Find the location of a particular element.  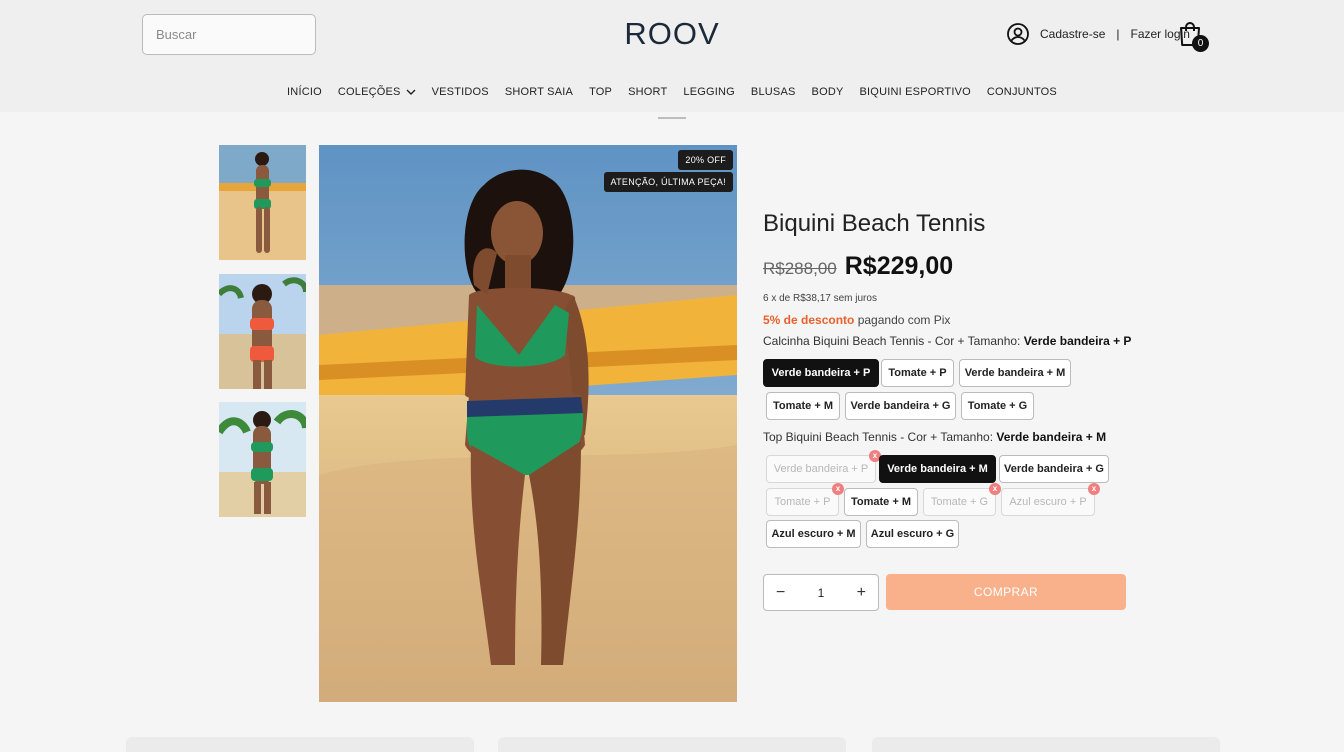

discount-tag: 20% OFF is located at coordinates (705, 160).